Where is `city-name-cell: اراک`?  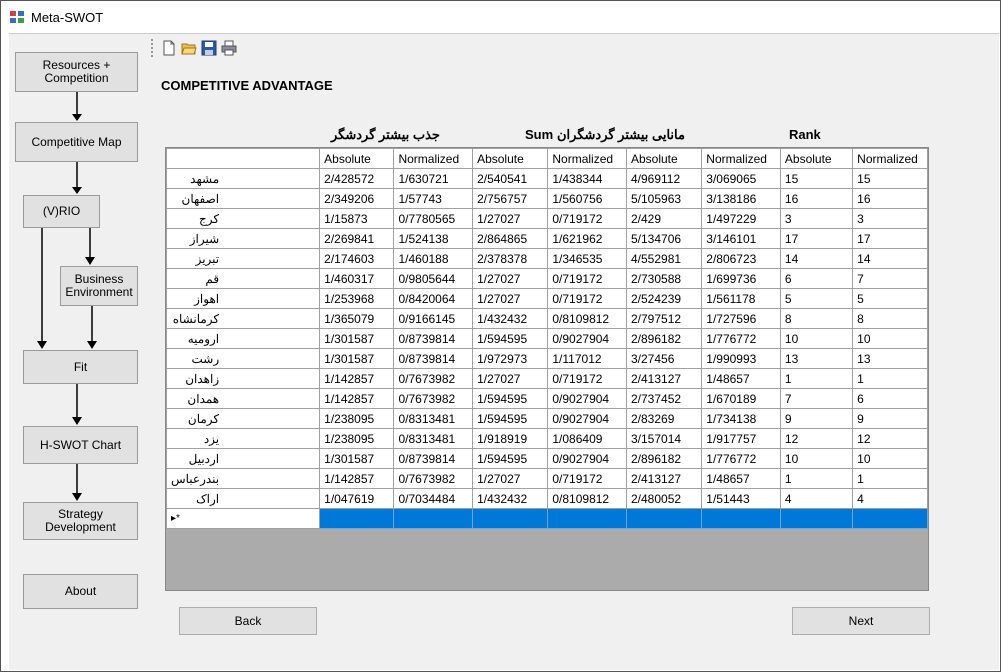
city-name-cell: اراک is located at coordinates (243, 498).